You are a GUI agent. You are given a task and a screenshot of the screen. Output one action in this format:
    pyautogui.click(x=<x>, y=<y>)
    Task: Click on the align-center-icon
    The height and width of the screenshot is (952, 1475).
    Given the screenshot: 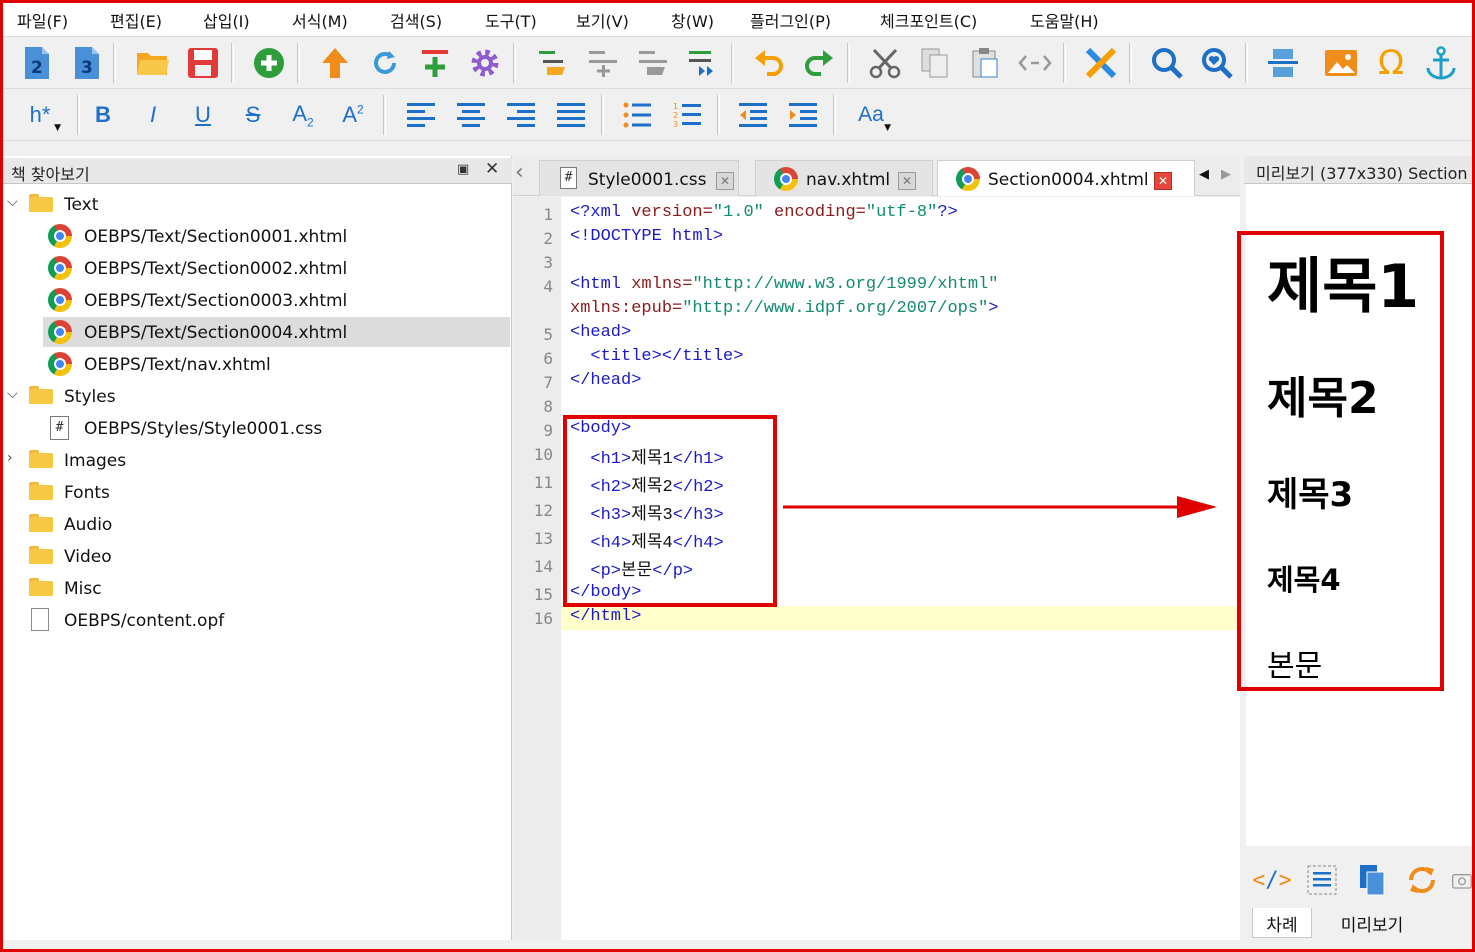 What is the action you would take?
    pyautogui.click(x=471, y=115)
    